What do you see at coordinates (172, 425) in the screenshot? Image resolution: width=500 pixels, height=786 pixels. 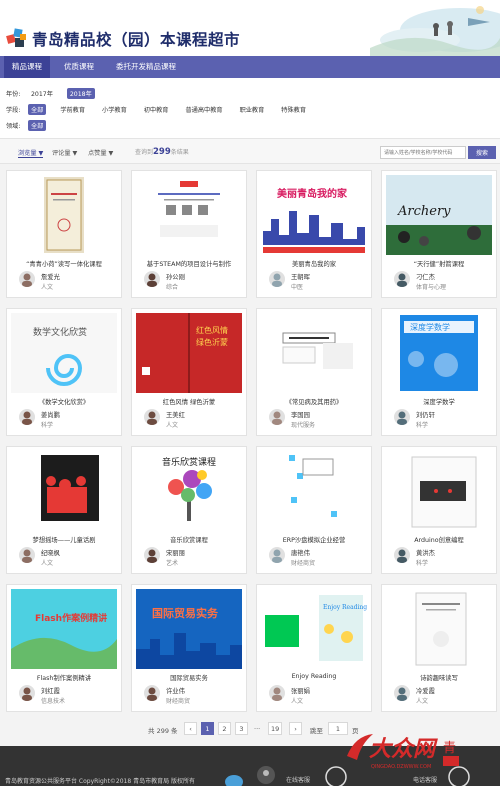 I see `course-field: 人文` at bounding box center [172, 425].